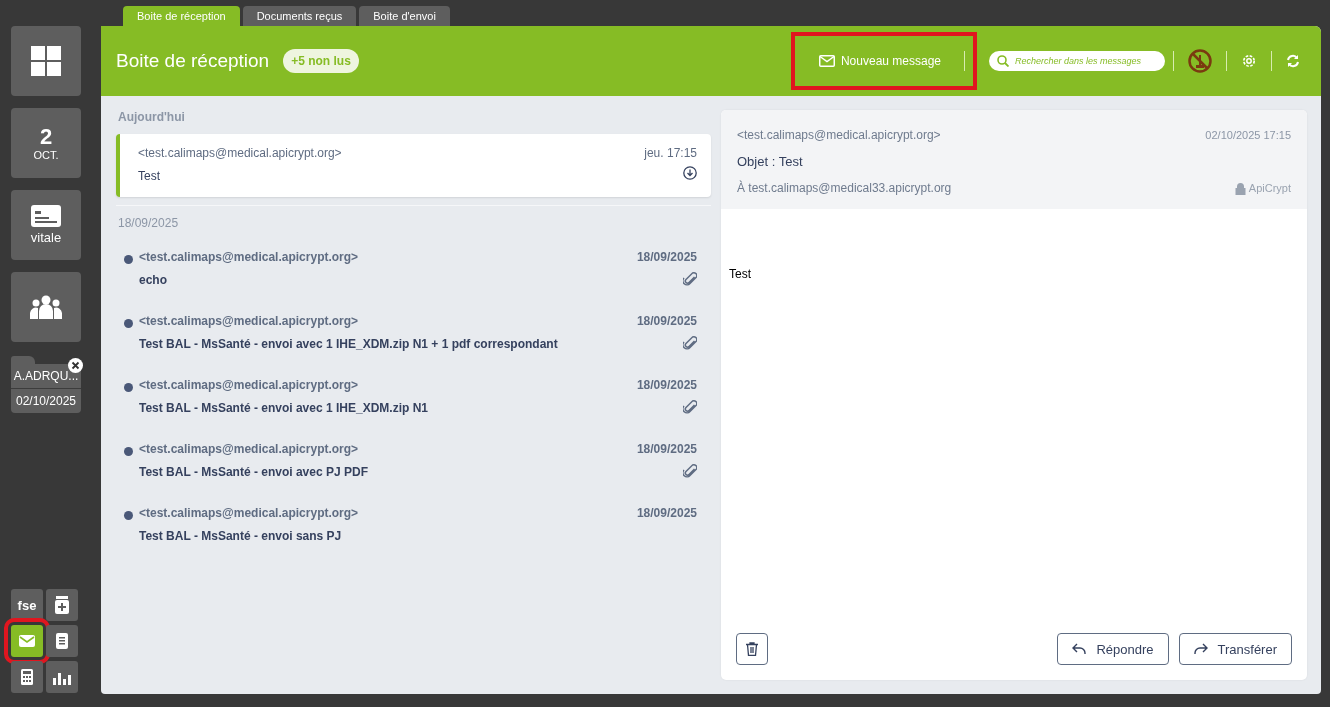 This screenshot has height=707, width=1330. I want to click on download-icon, so click(690, 173).